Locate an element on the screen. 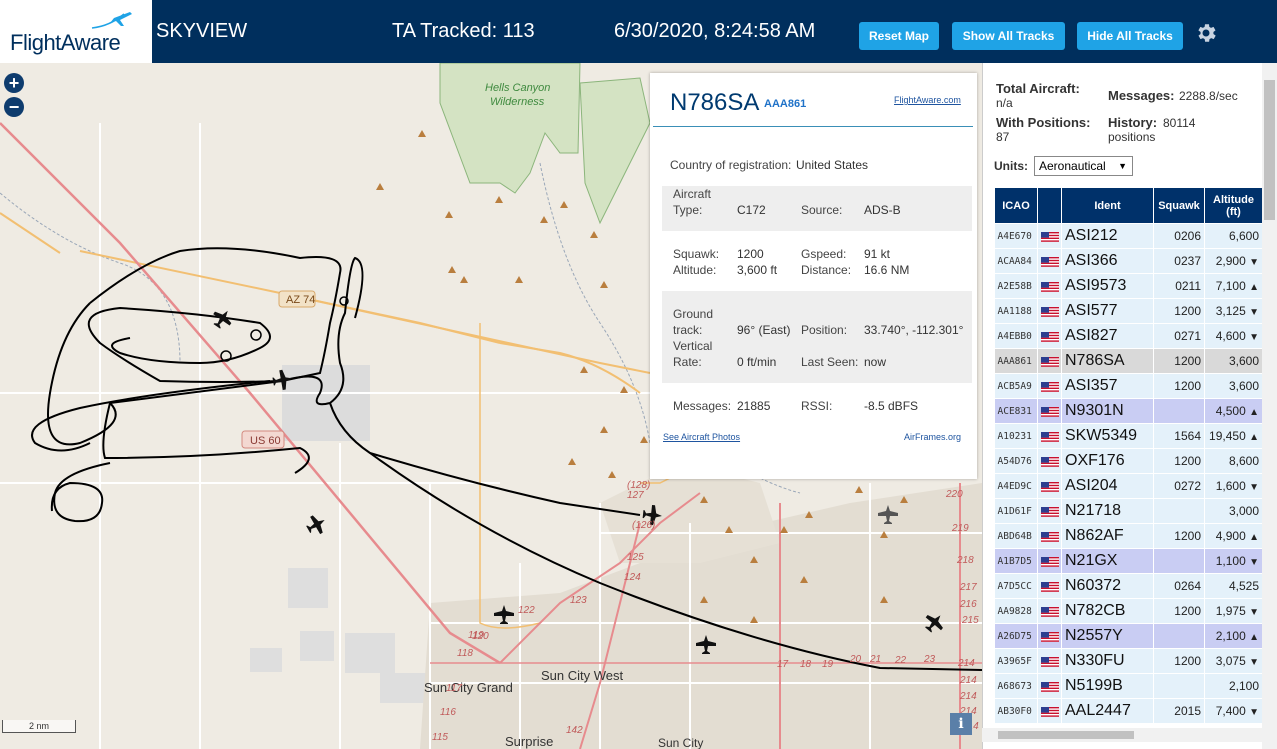 The image size is (1277, 749). table-row: AAA861 N786SA 1200 3,600 is located at coordinates (1128, 361).